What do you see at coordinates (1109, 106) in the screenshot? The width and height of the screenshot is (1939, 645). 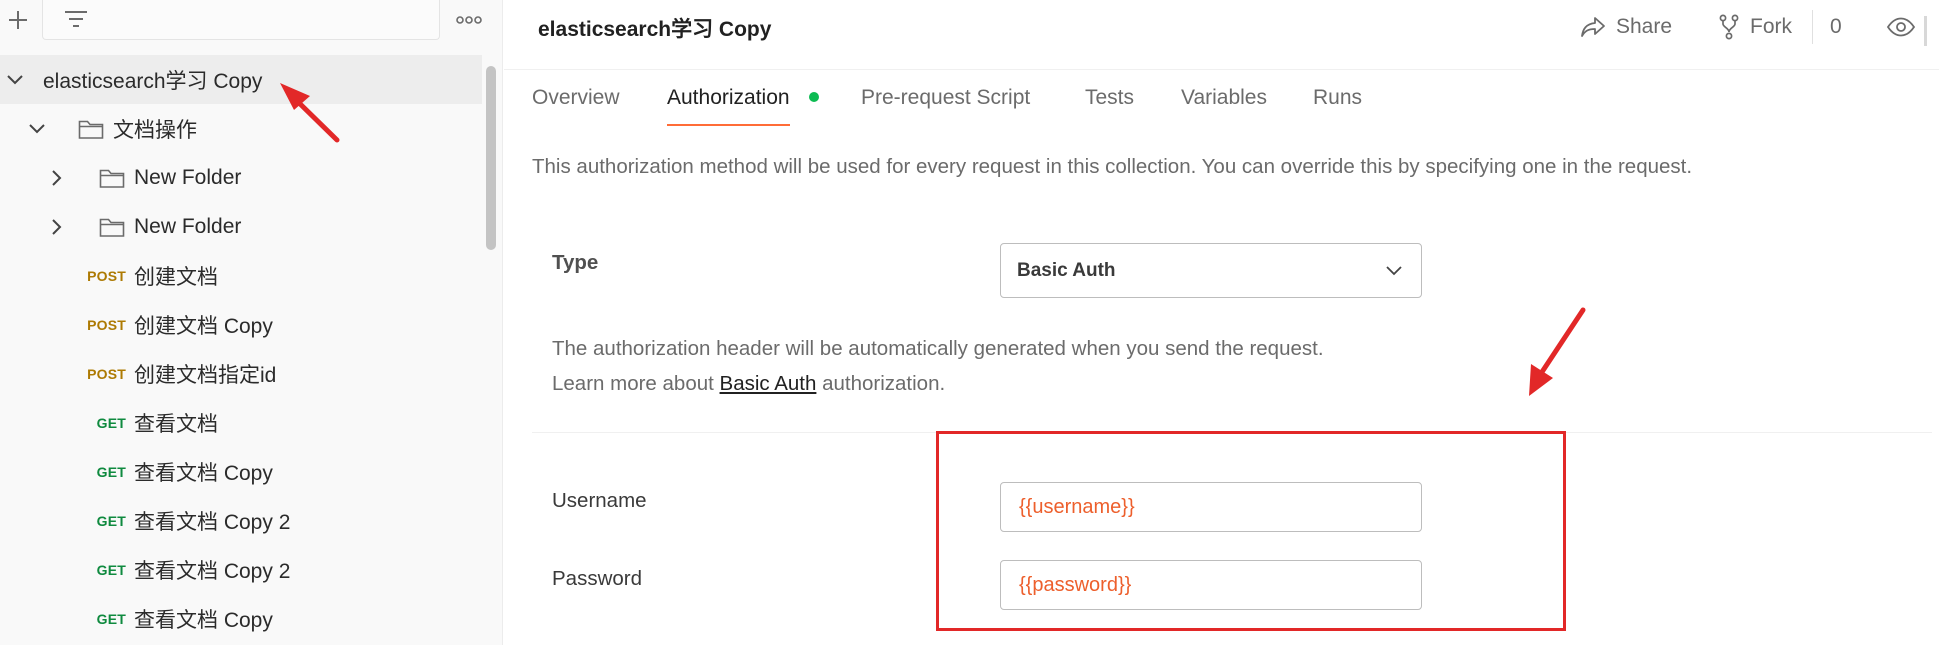 I see `tab-tests: Tests` at bounding box center [1109, 106].